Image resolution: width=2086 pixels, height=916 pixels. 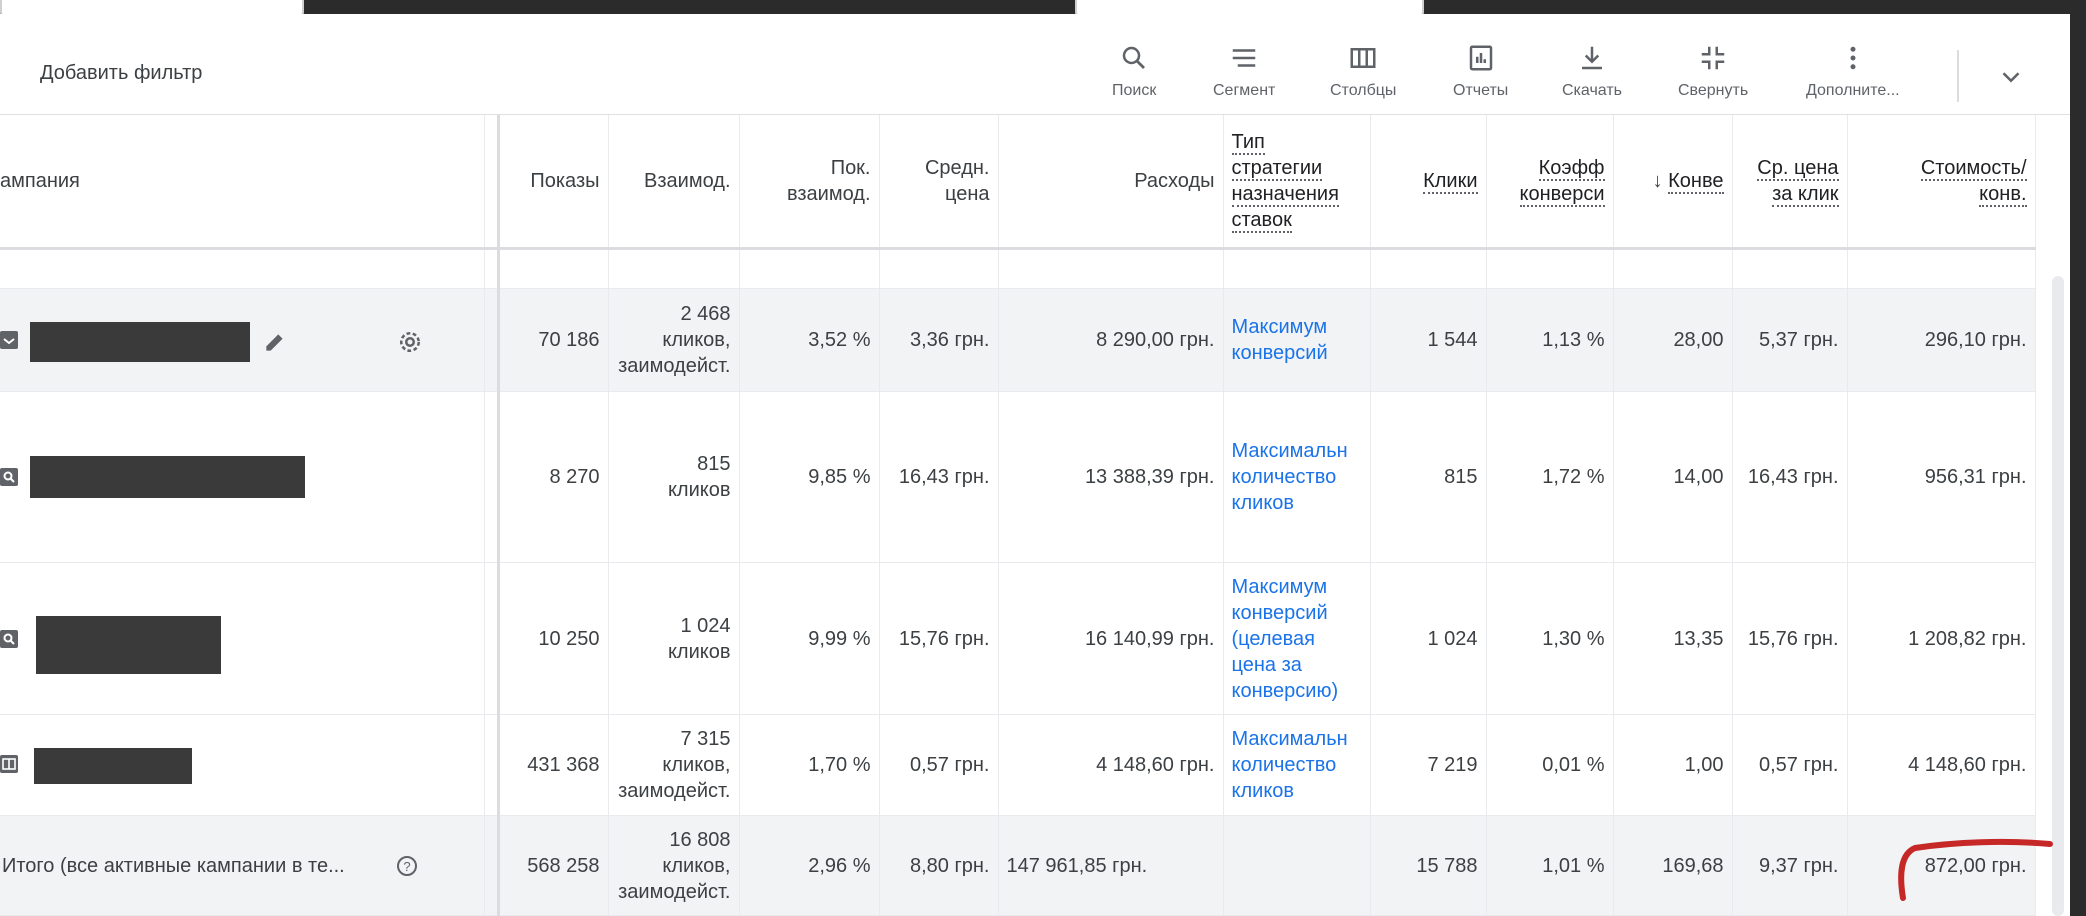 I want to click on col-divider, so click(x=492, y=182).